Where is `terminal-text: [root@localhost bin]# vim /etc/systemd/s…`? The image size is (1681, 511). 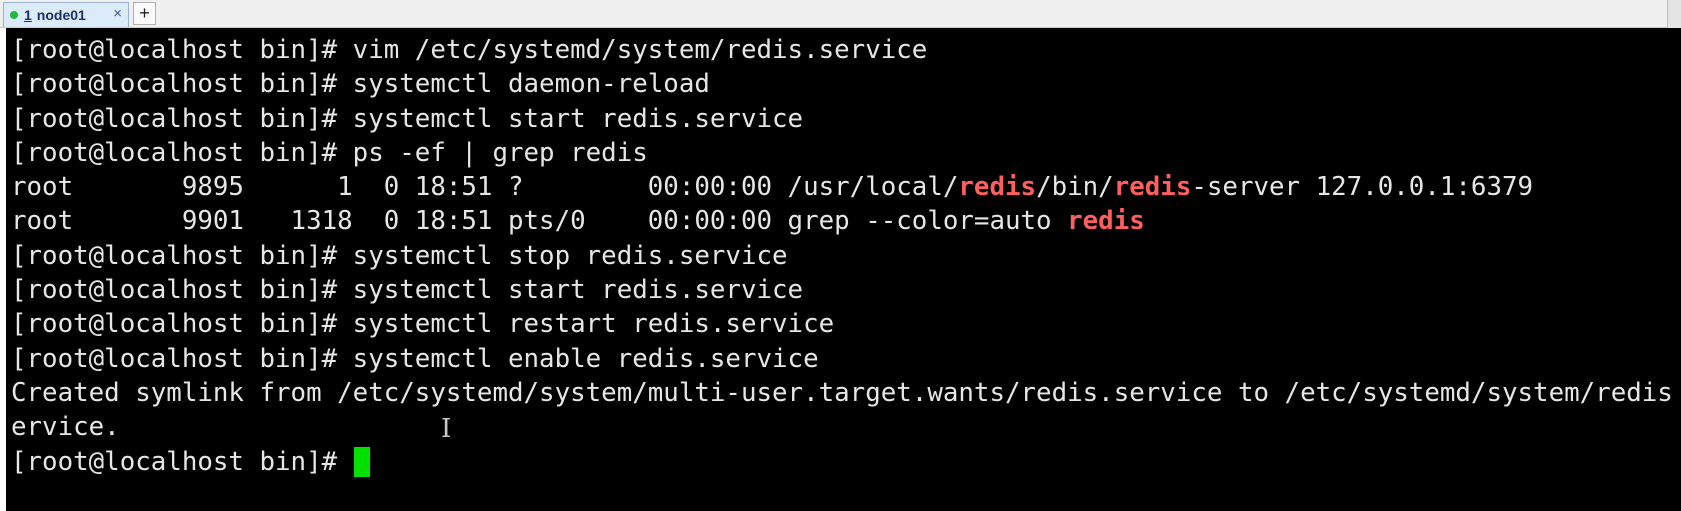 terminal-text: [root@localhost bin]# vim /etc/systemd/s… is located at coordinates (469, 50).